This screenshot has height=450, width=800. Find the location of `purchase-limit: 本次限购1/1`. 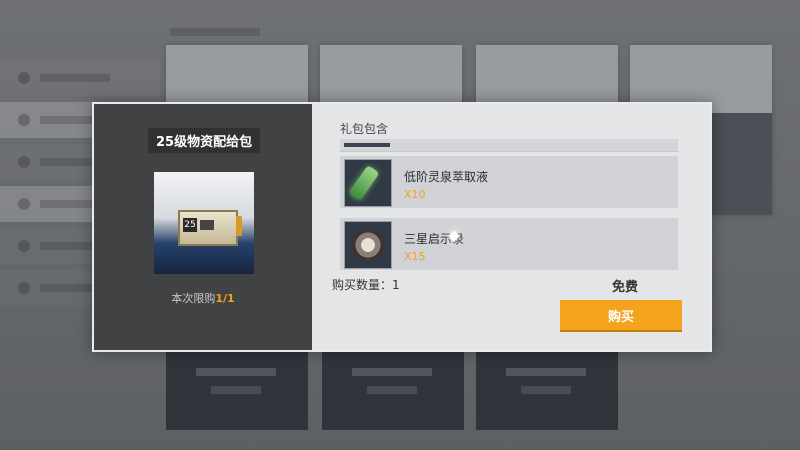

purchase-limit: 本次限购1/1 is located at coordinates (203, 298).